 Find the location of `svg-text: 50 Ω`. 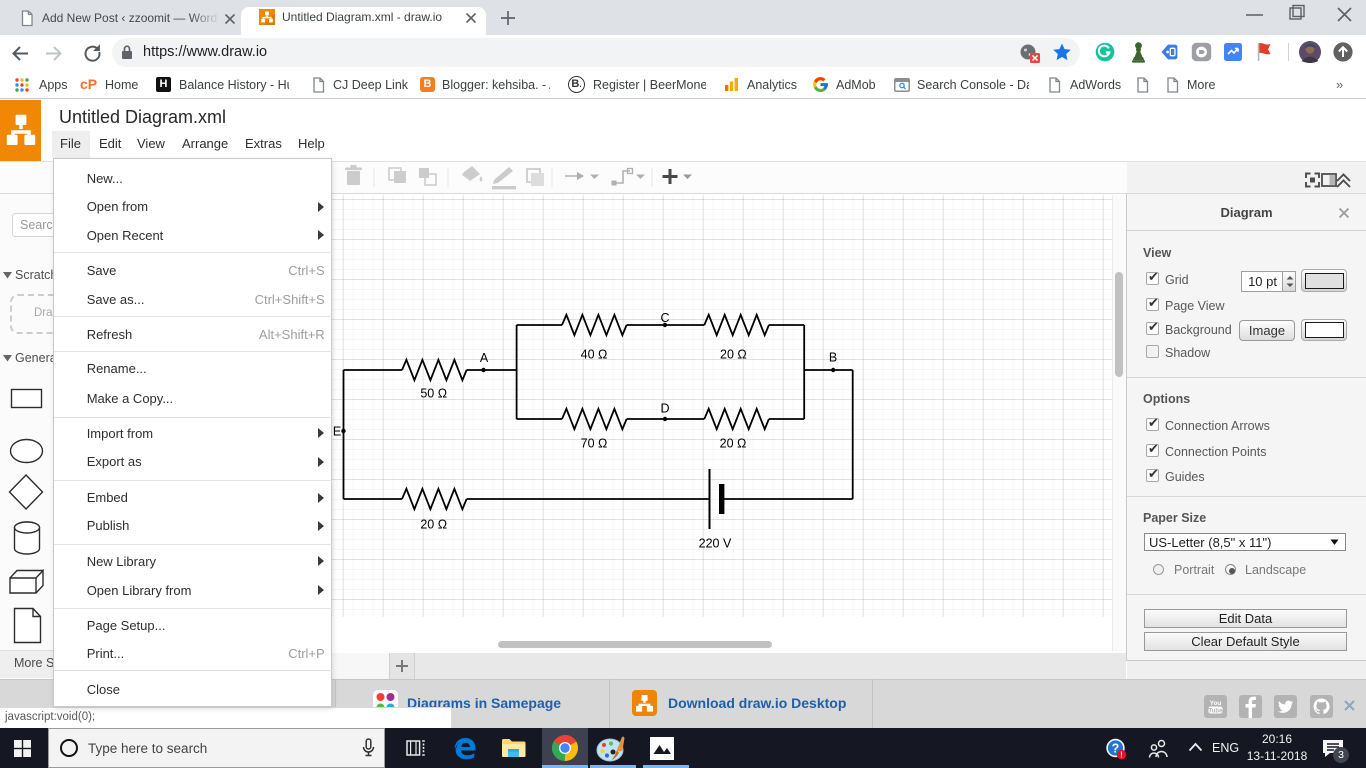

svg-text: 50 Ω is located at coordinates (433, 394).